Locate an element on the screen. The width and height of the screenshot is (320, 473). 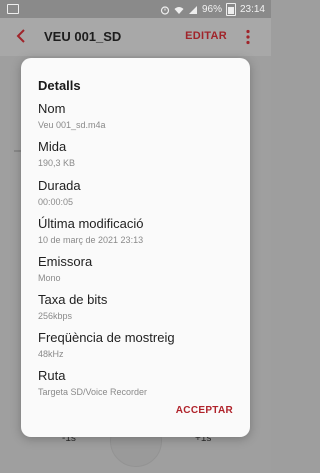
app-bar: VEU 001_SD EDITAR is located at coordinates (135, 37).